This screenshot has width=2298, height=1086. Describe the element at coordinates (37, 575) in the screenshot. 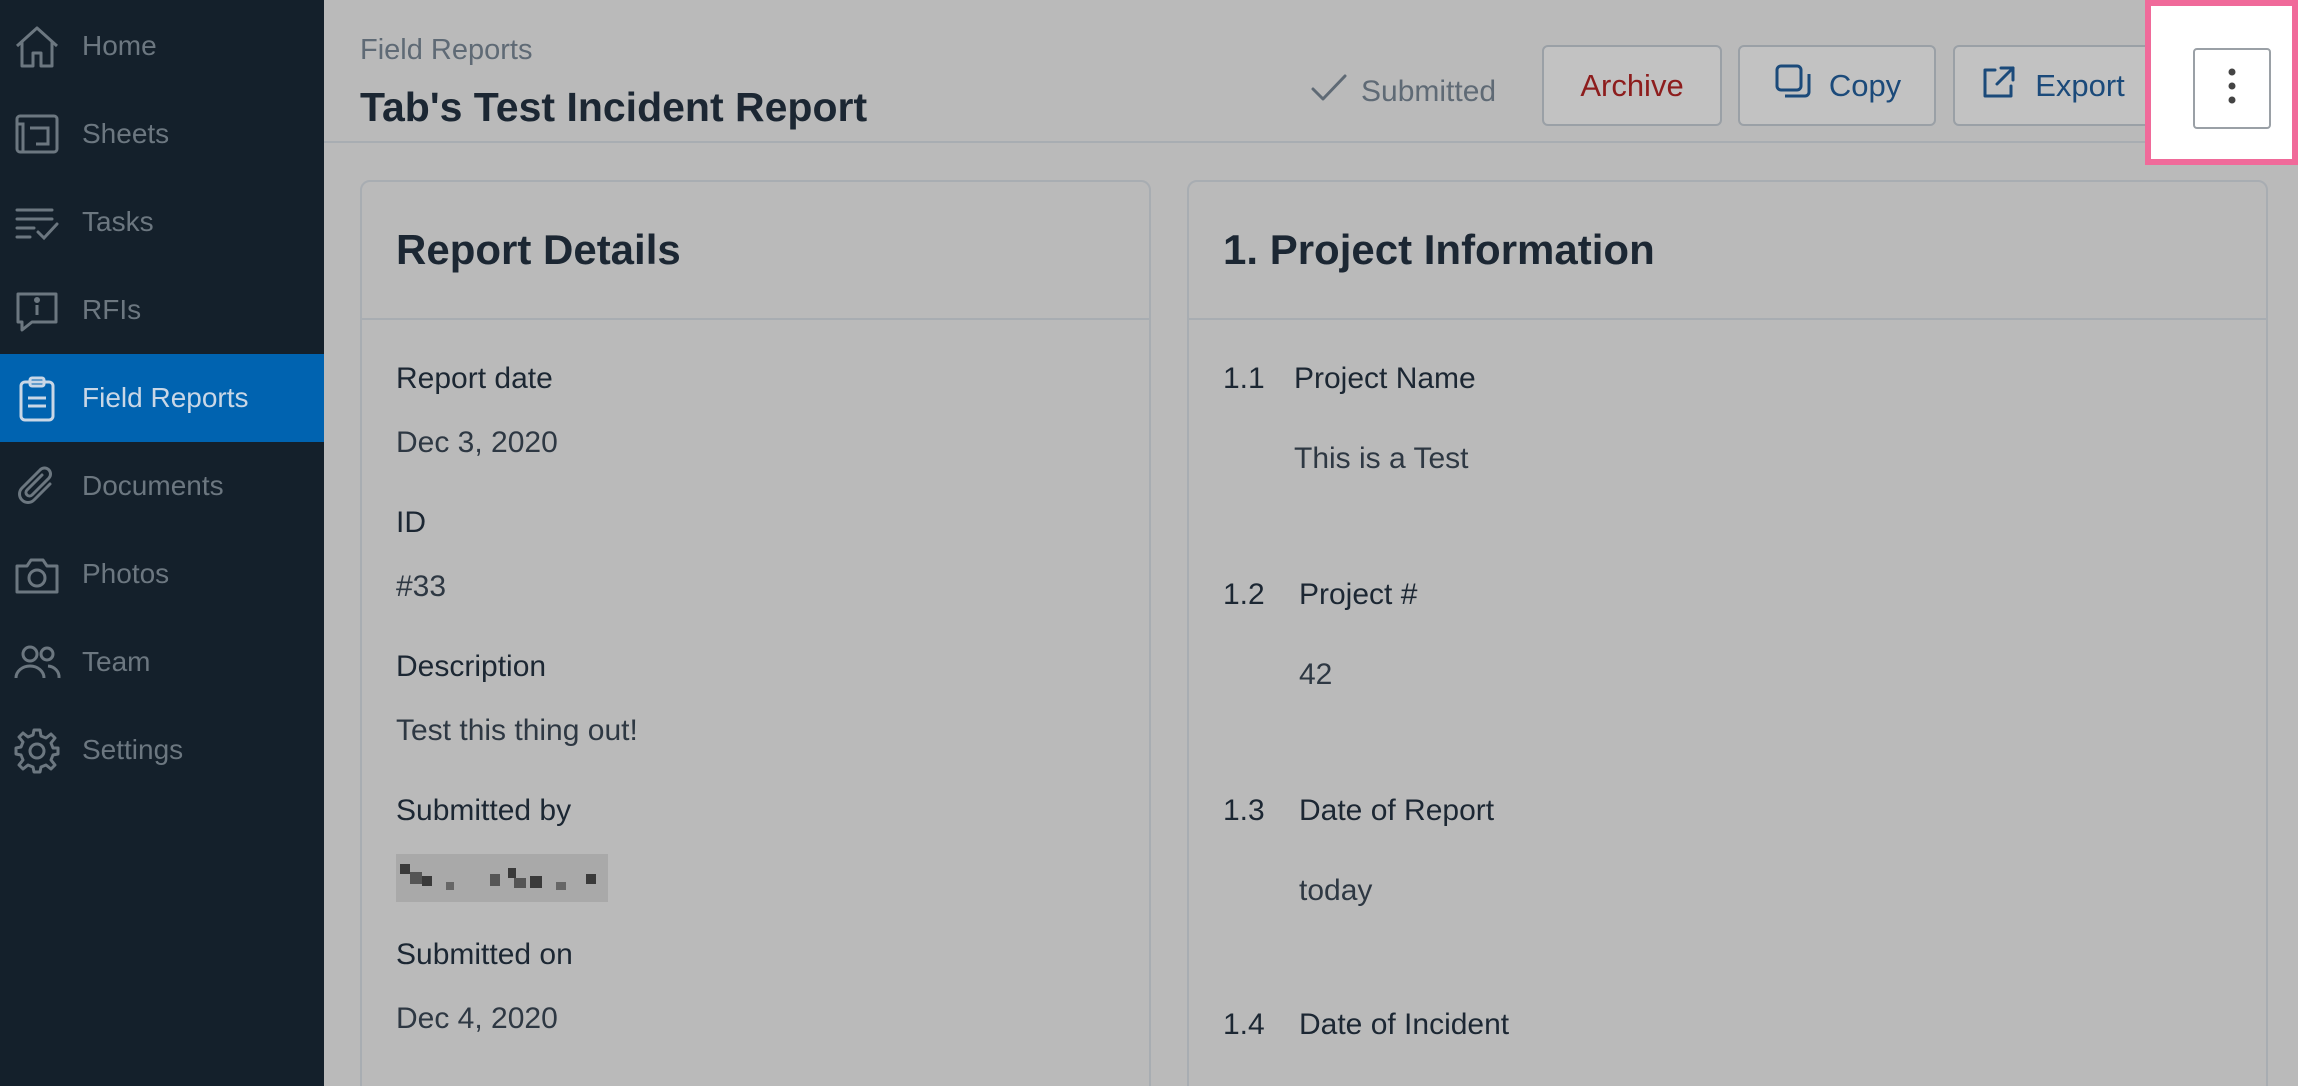

I see `camera-icon` at that location.